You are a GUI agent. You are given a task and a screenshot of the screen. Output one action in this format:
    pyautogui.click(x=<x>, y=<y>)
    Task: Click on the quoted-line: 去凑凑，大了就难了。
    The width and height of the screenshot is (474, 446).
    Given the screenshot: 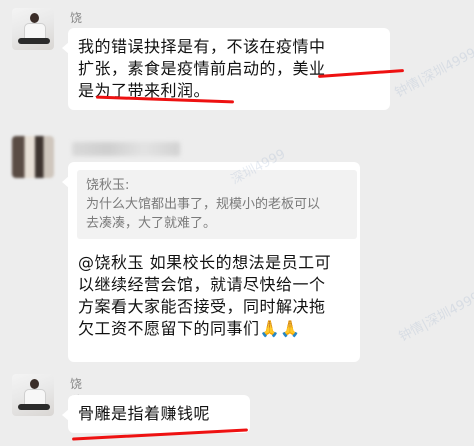 What is the action you would take?
    pyautogui.click(x=151, y=223)
    